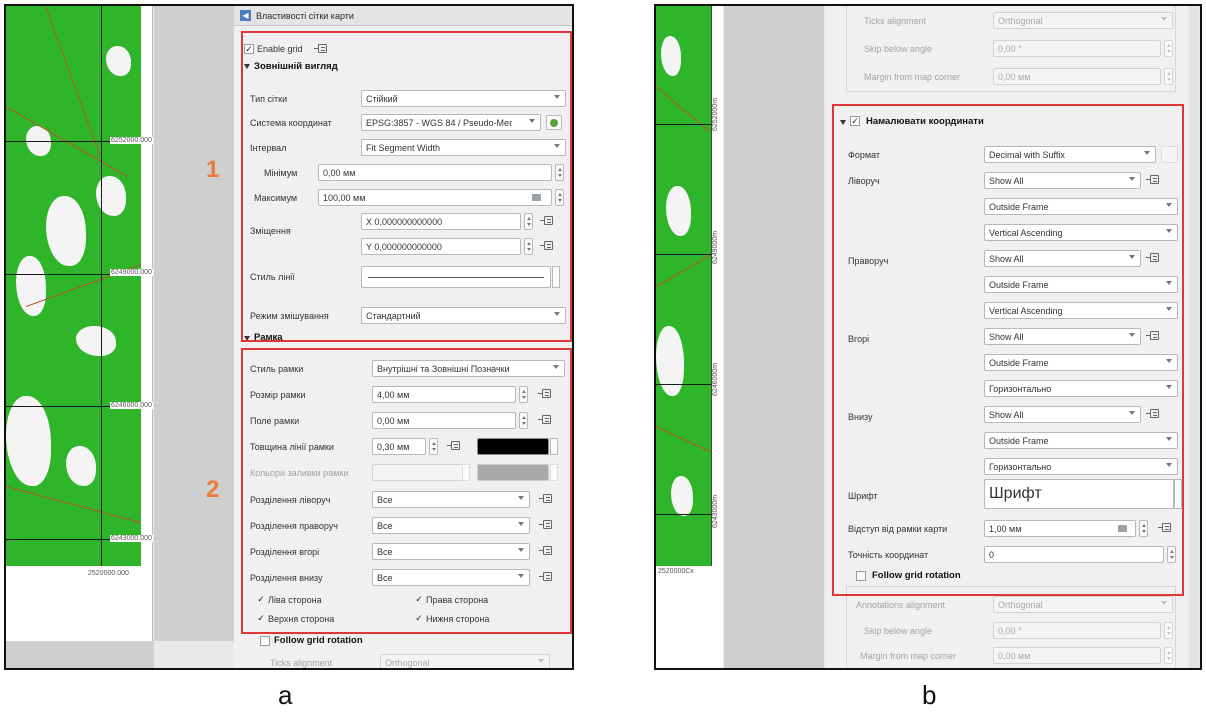  I want to click on marker-1: 1, so click(213, 169).